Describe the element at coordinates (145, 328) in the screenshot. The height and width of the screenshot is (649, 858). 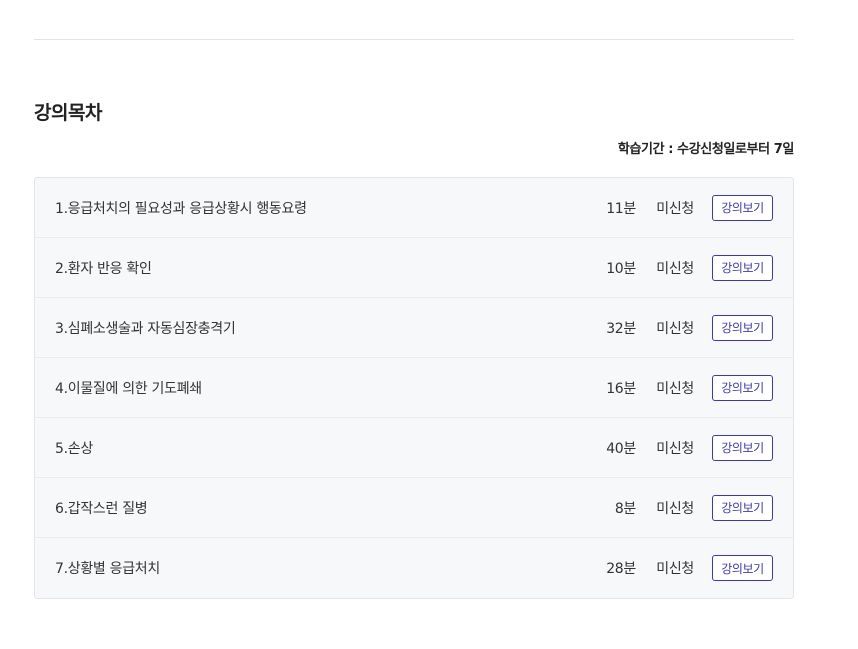
I see `lecture-title: 3.심폐소생술과 자동심장충격기` at that location.